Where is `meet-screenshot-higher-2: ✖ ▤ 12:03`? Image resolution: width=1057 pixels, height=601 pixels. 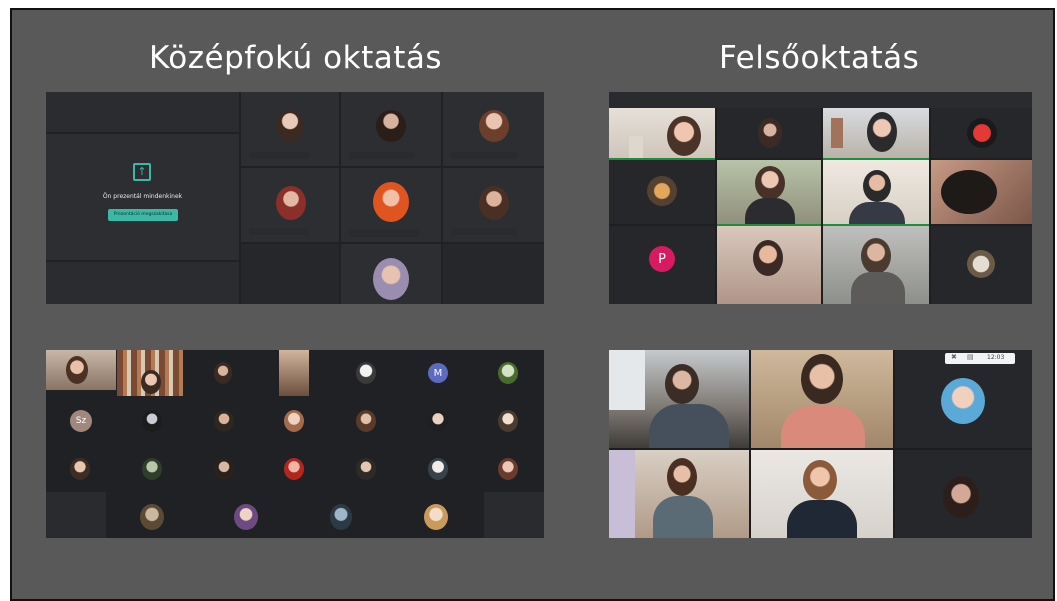
meet-screenshot-higher-2: ✖ ▤ 12:03 is located at coordinates (820, 444).